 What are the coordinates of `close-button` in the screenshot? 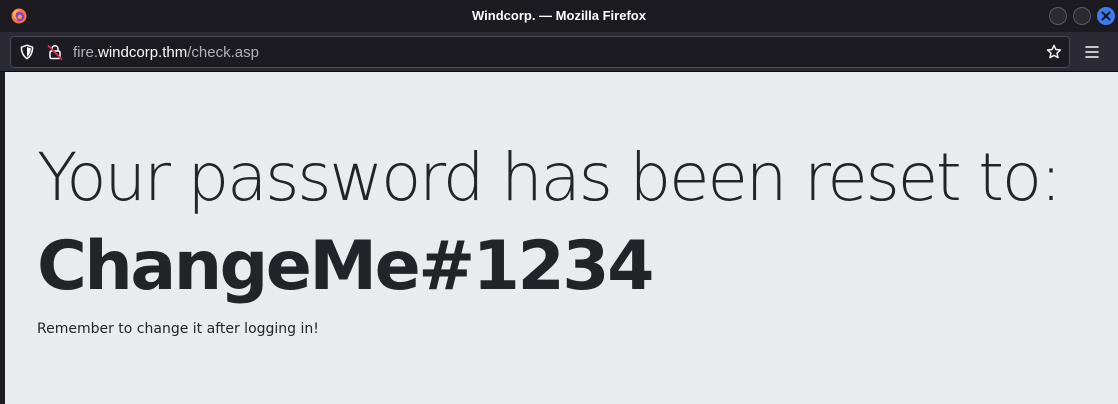 It's located at (1106, 16).